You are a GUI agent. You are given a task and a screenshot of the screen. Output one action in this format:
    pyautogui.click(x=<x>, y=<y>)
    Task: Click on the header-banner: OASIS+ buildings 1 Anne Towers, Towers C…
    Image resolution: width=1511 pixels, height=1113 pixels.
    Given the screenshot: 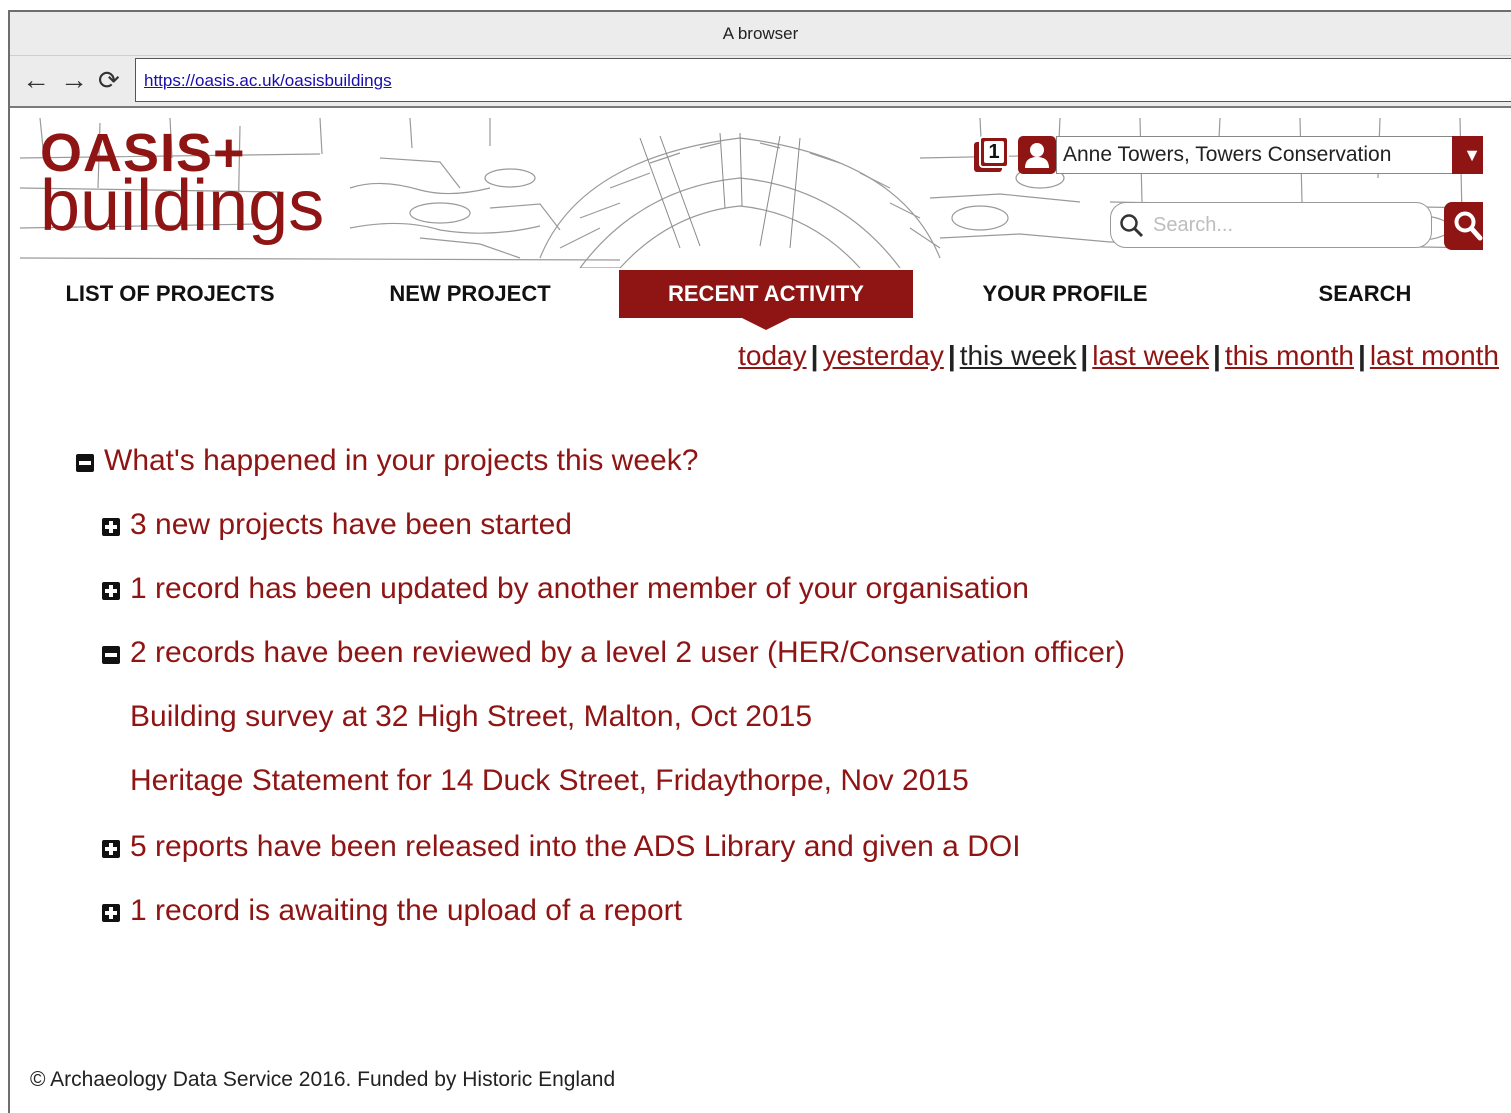 What is the action you would take?
    pyautogui.click(x=751, y=193)
    